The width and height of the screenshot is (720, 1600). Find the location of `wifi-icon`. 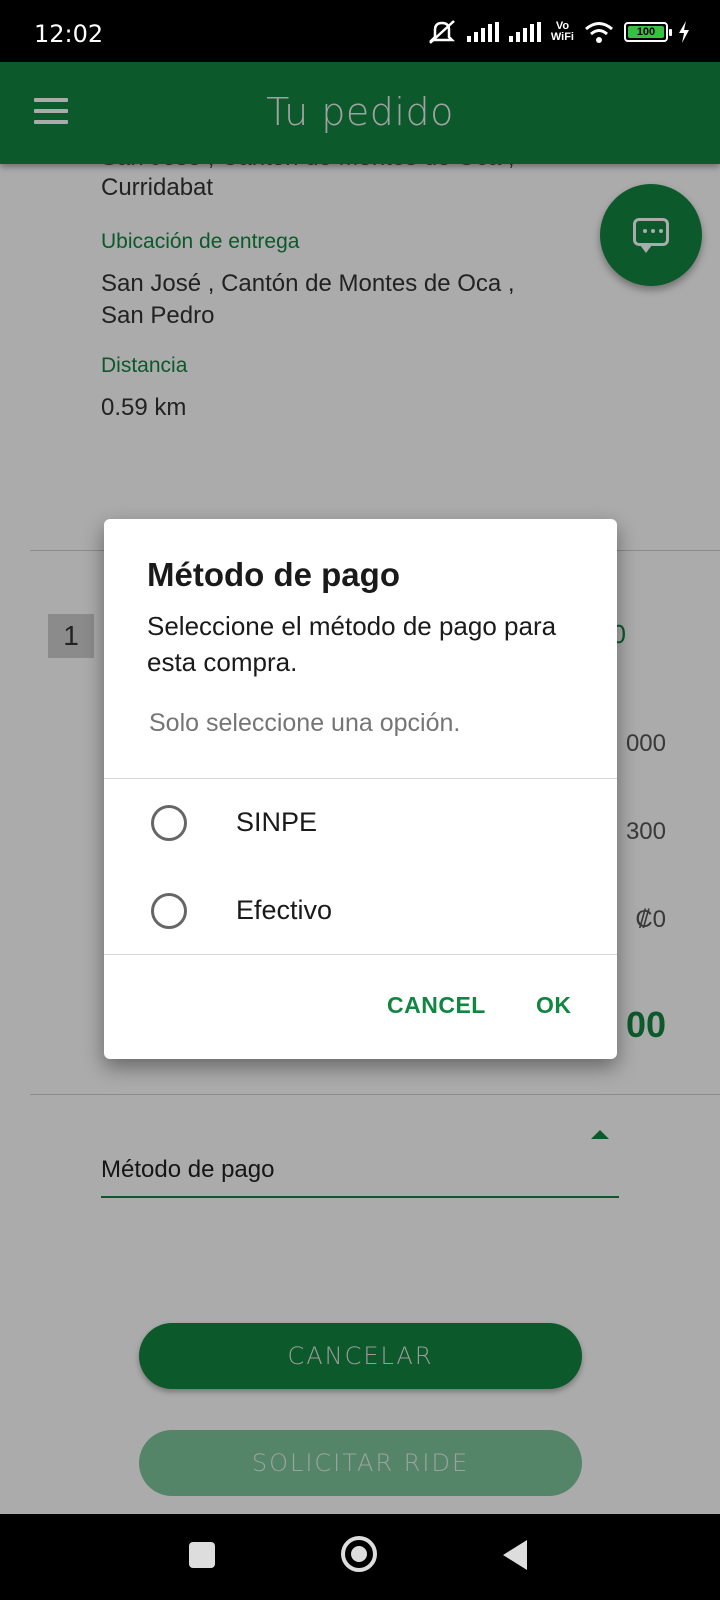

wifi-icon is located at coordinates (599, 32).